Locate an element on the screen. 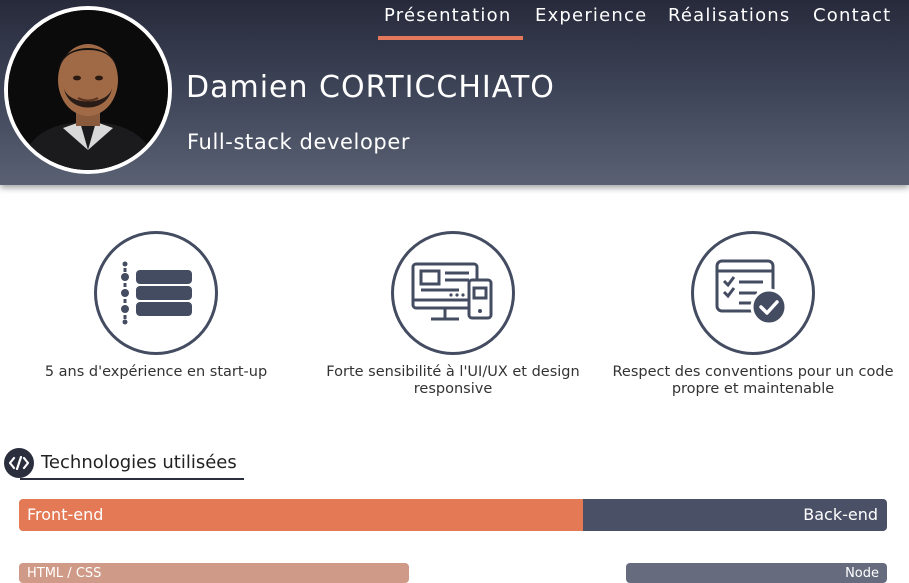  front-end-bar: Front-end is located at coordinates (301, 515).